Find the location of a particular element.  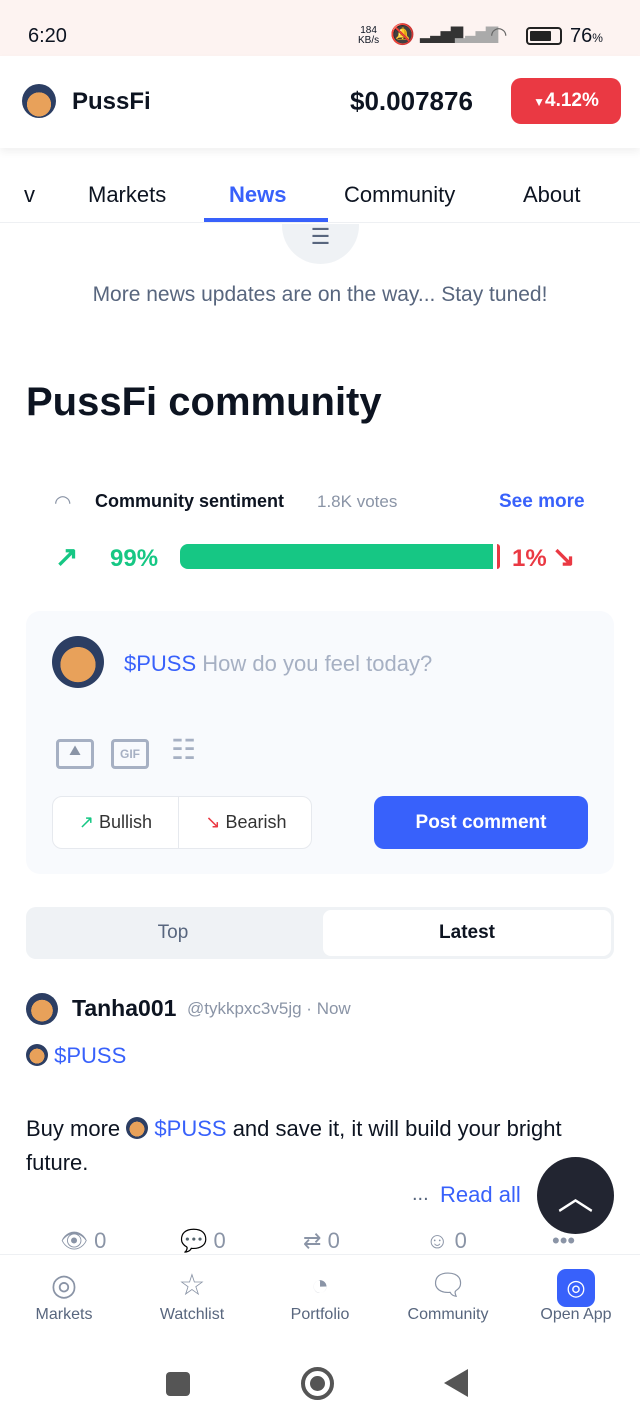

post-actions: 👁 0 💬 0 ⇄ 0 ☺ 0 ••• is located at coordinates (330, 1242).